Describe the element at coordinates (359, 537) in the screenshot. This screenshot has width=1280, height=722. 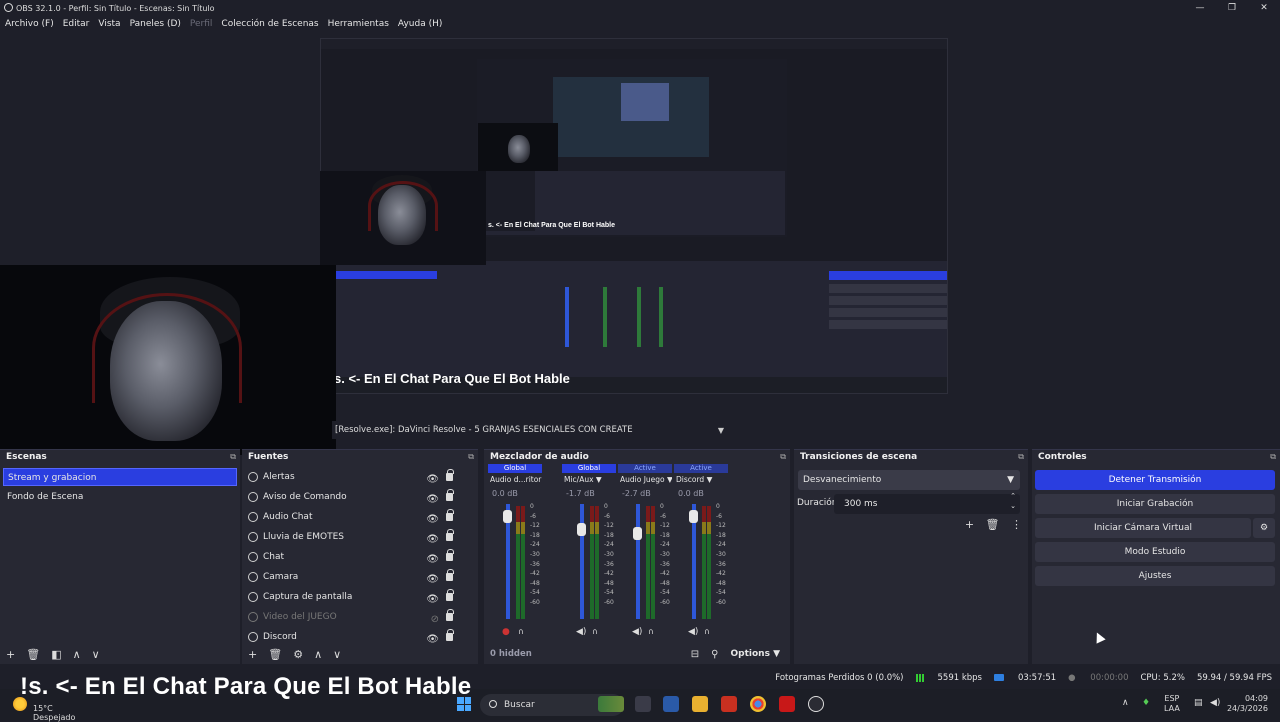
I see `source-item: Lluvia de EMOTES 👁` at that location.